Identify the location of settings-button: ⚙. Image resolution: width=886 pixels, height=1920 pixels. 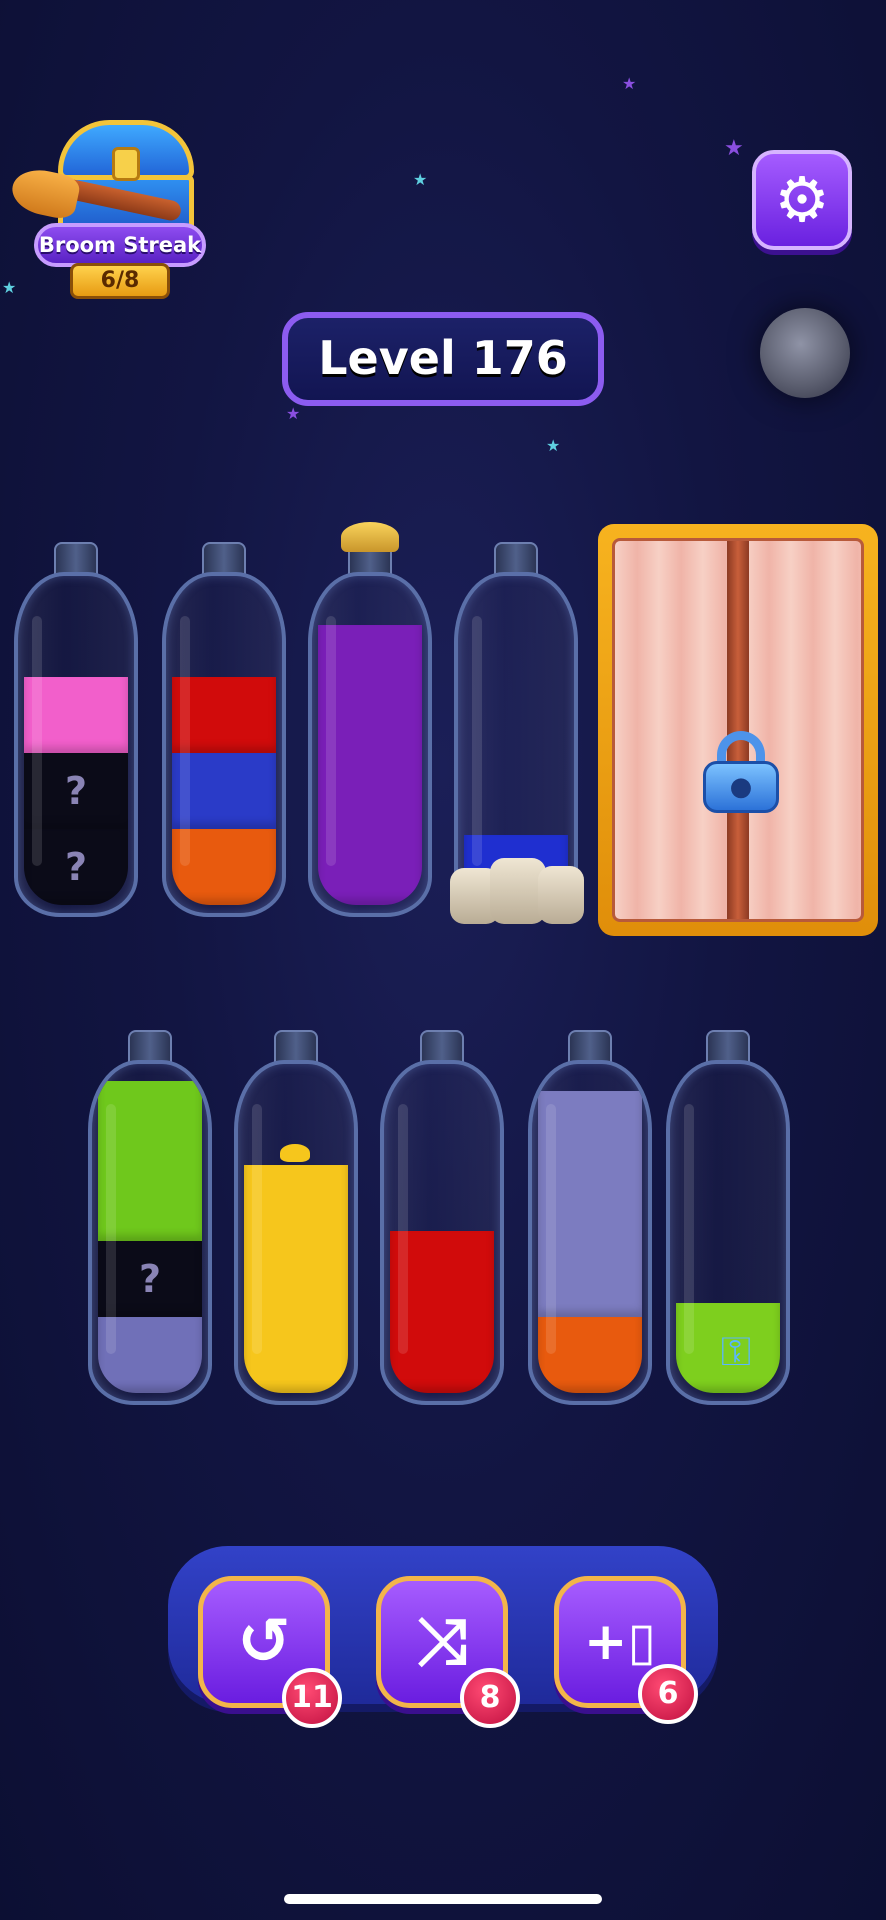
(802, 200).